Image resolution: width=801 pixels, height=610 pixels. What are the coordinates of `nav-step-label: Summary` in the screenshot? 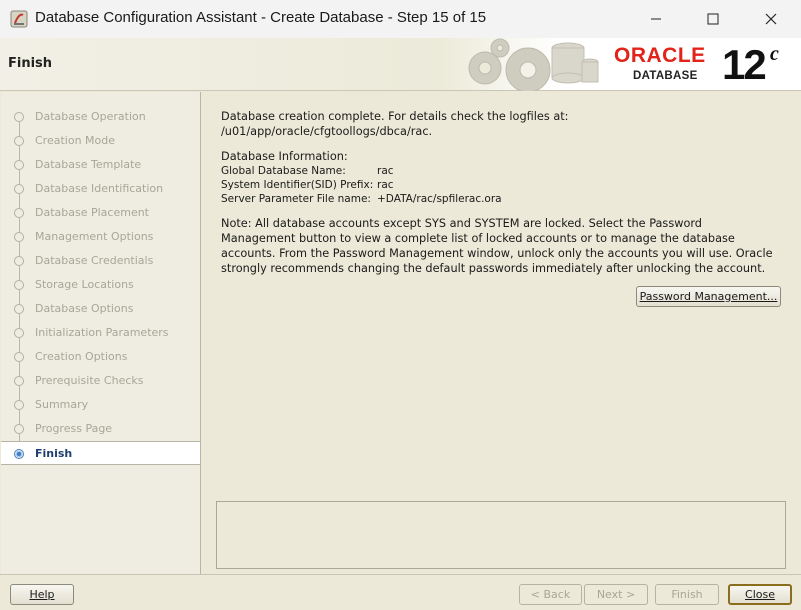 It's located at (62, 404).